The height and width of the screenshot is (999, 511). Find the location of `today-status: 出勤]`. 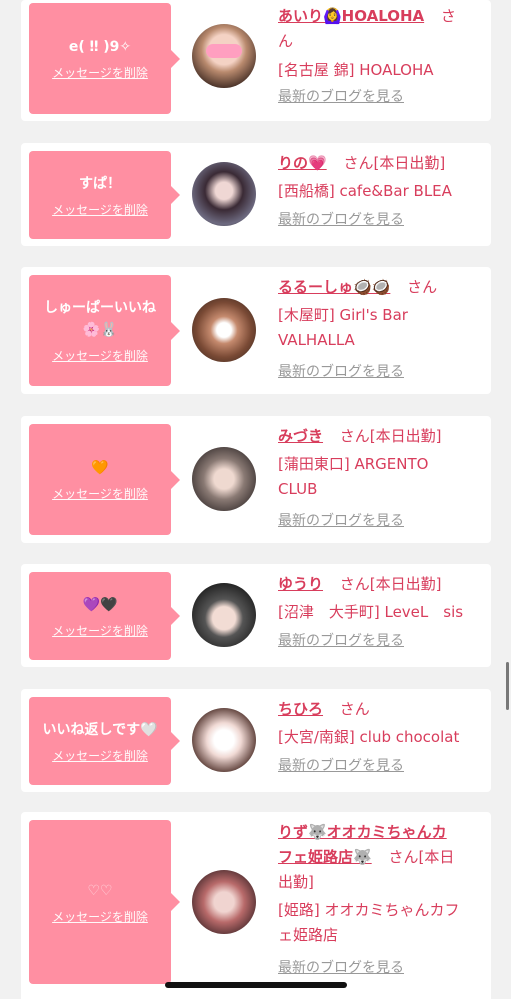

today-status: 出勤] is located at coordinates (296, 882).